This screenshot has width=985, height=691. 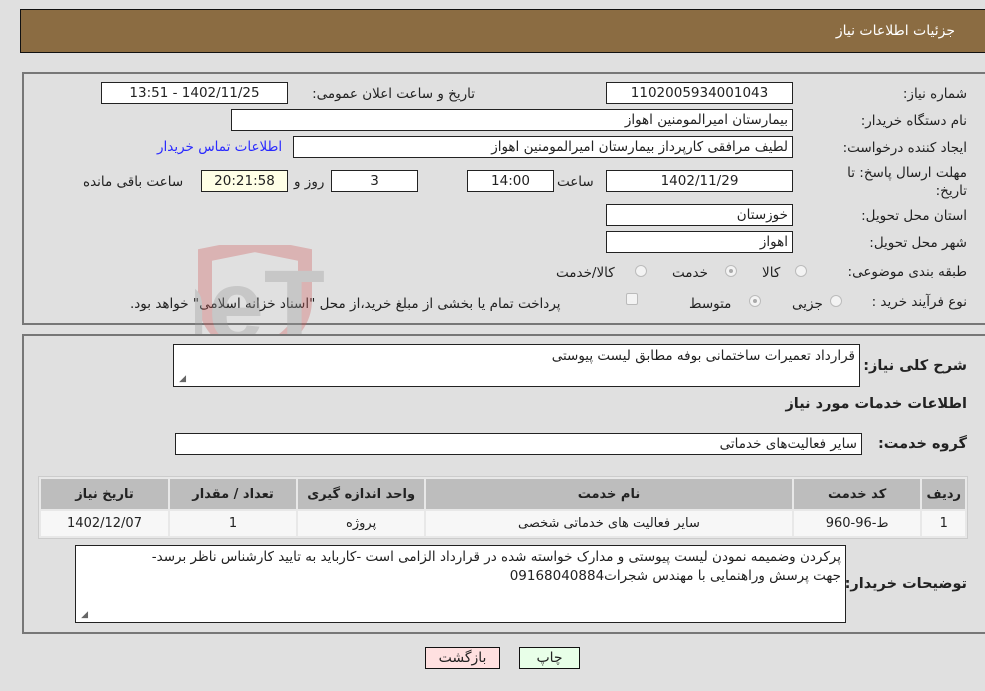 What do you see at coordinates (922, 444) in the screenshot?
I see `service-group-label: گروه خدمت:` at bounding box center [922, 444].